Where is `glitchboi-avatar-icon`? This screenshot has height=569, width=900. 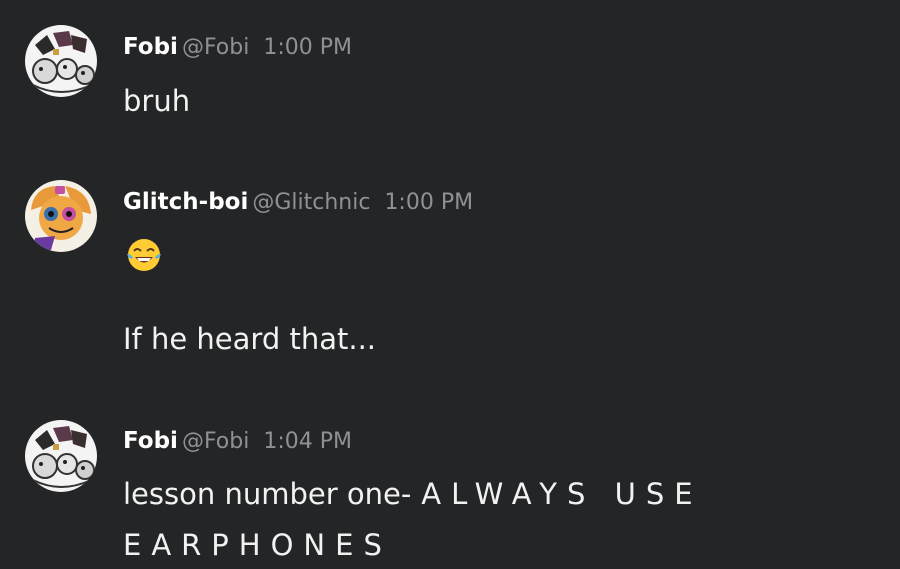
glitchboi-avatar-icon is located at coordinates (61, 216).